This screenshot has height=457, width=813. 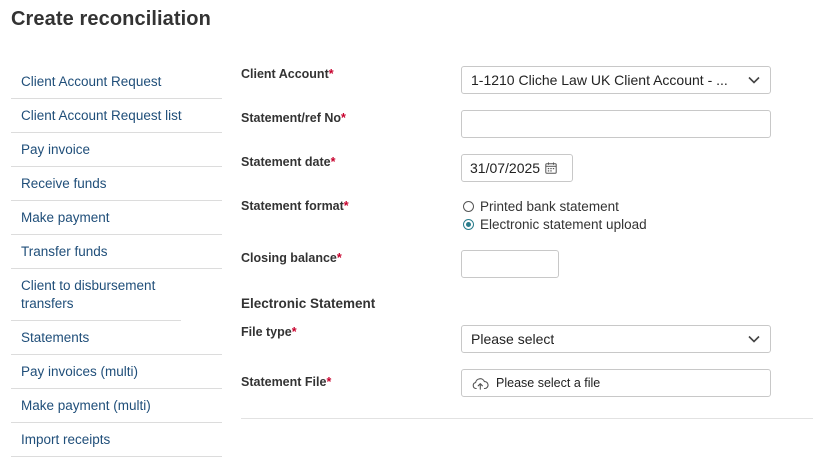 What do you see at coordinates (116, 440) in the screenshot?
I see `sidebar-item-import-receipts: Import receipts` at bounding box center [116, 440].